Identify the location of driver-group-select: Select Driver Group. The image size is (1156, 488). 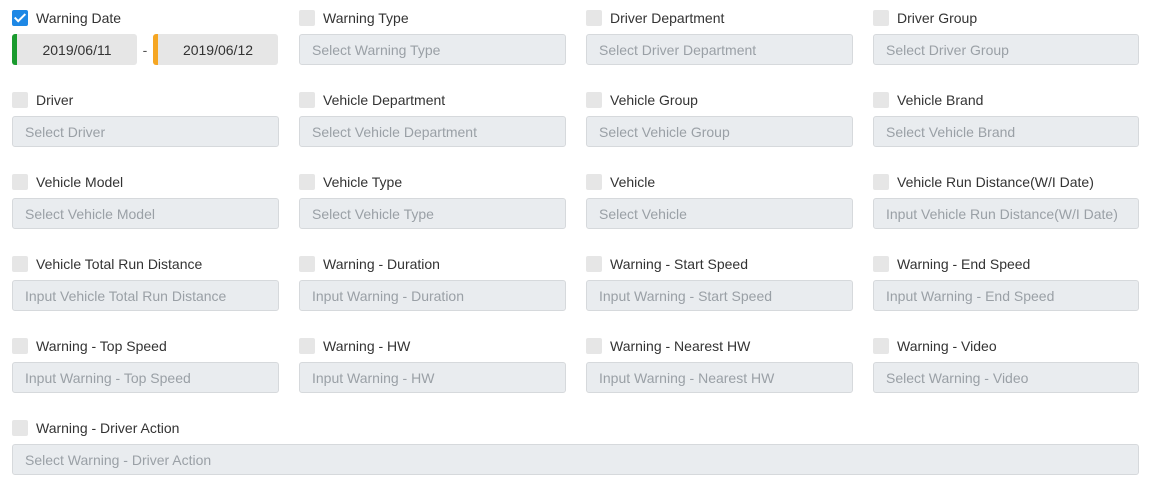
(1006, 49).